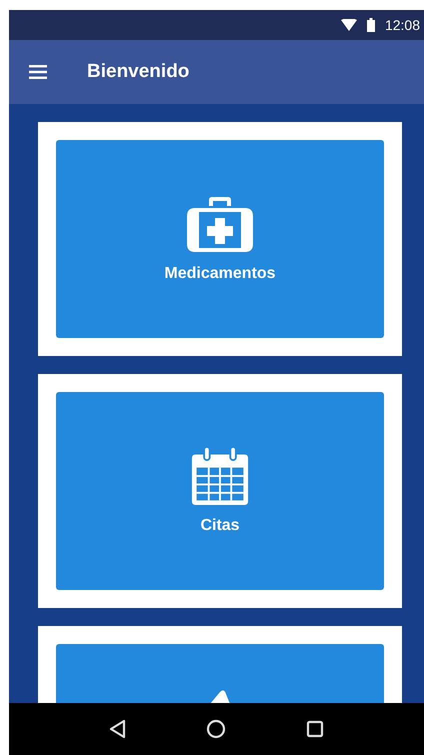  Describe the element at coordinates (402, 25) in the screenshot. I see `status-time: 12:08` at that location.